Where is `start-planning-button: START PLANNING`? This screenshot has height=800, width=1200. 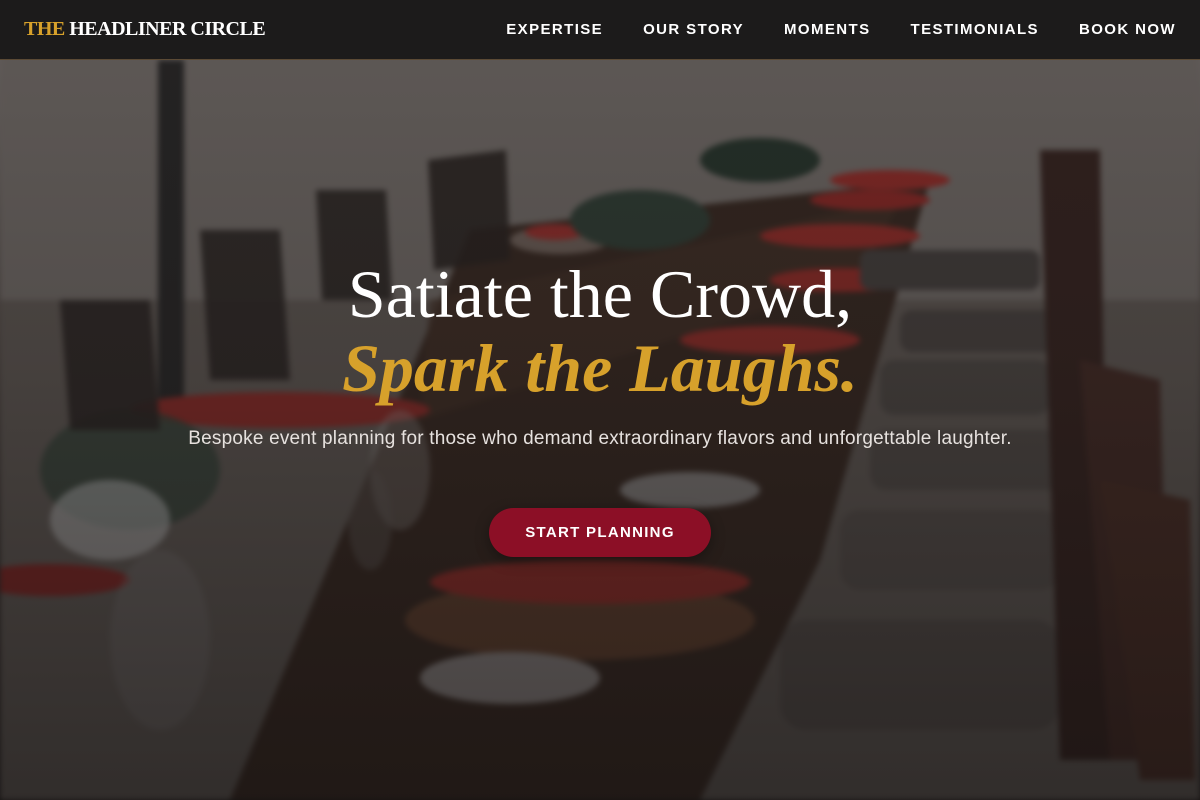 start-planning-button: START PLANNING is located at coordinates (600, 532).